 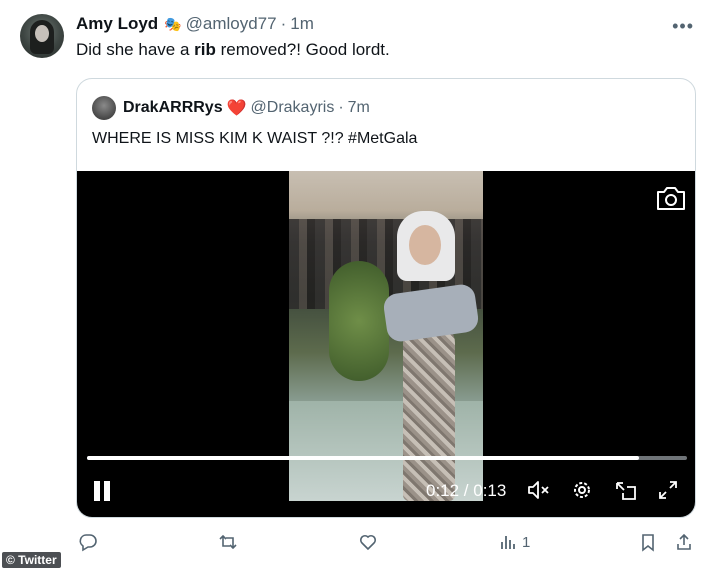 What do you see at coordinates (173, 108) in the screenshot?
I see `quoted-author-name: DrakARRRys` at bounding box center [173, 108].